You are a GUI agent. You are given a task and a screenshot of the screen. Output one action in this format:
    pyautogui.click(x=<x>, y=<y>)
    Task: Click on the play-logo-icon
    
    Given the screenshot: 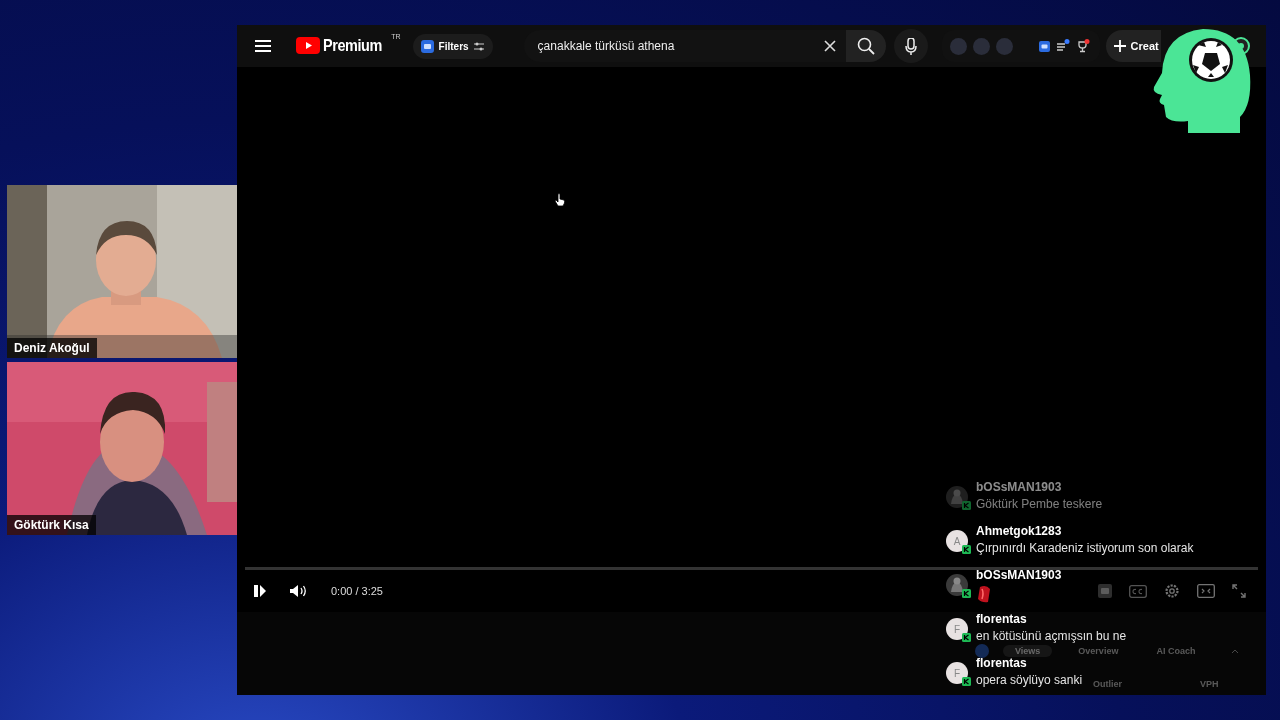 What is the action you would take?
    pyautogui.click(x=308, y=45)
    